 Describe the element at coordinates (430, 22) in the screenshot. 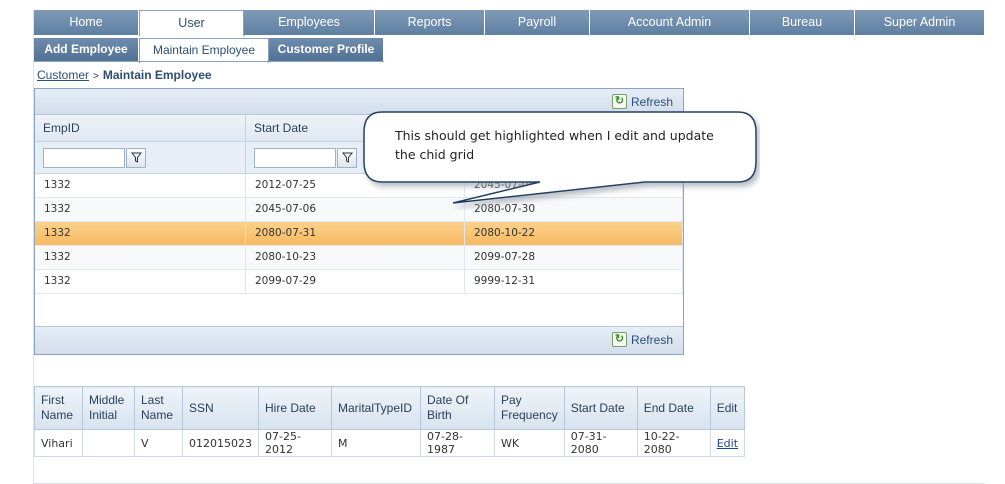

I see `nav-tab-reports: Reports` at that location.